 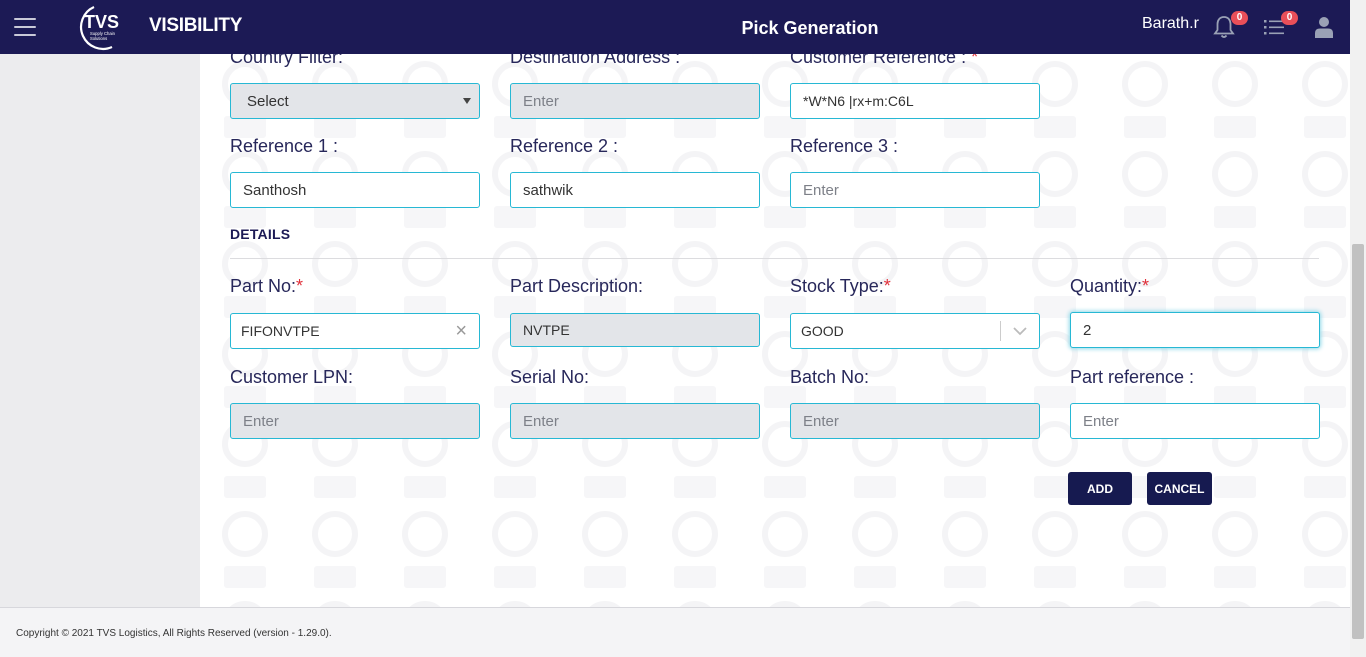 What do you see at coordinates (1289, 18) in the screenshot?
I see `tasks-badge: 0` at bounding box center [1289, 18].